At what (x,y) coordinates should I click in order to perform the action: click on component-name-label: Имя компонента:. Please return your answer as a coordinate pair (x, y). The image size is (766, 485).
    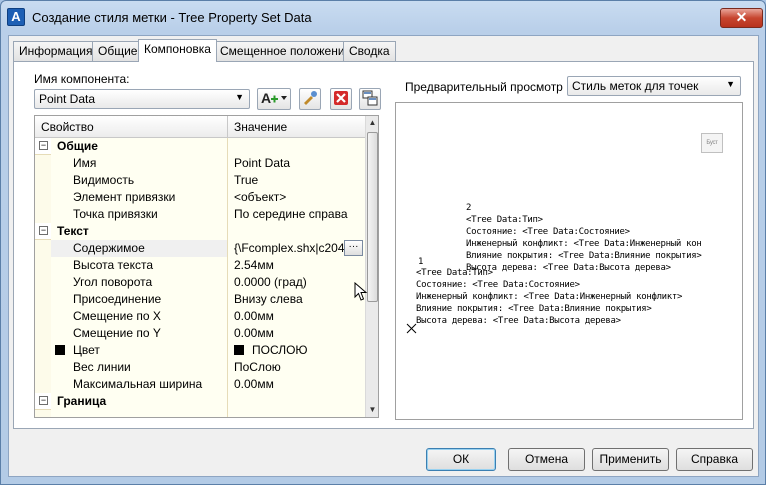
    Looking at the image, I should click on (82, 79).